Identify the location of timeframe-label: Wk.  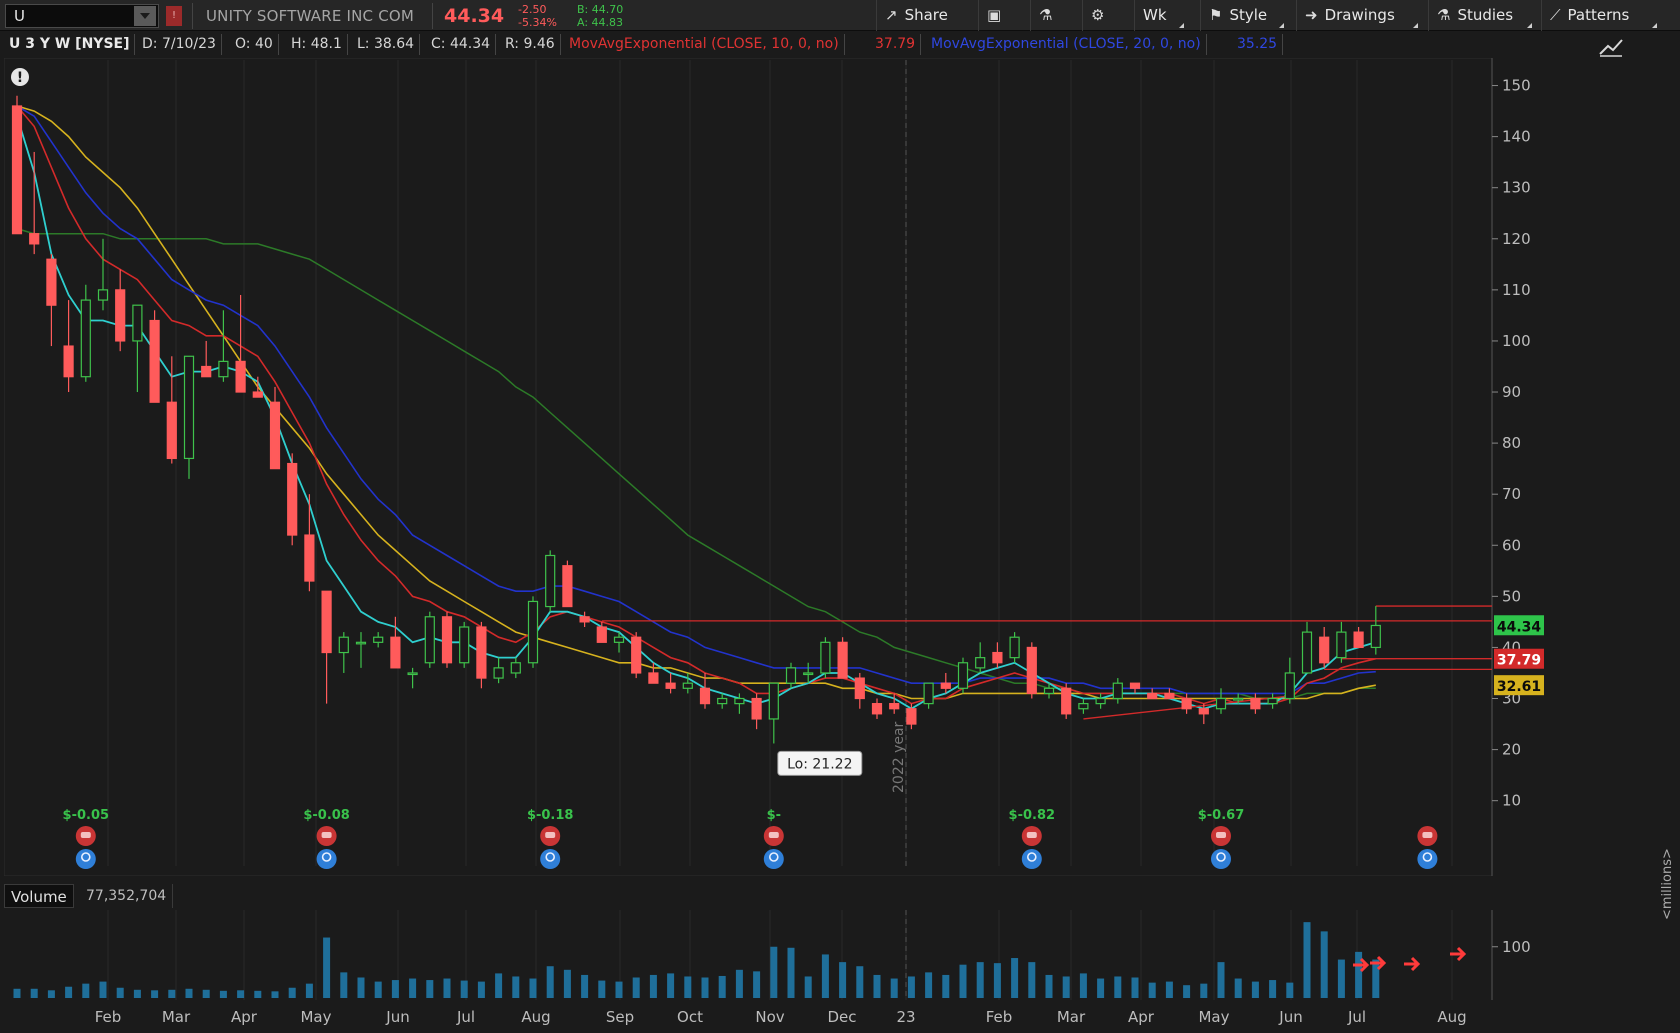
(1155, 15).